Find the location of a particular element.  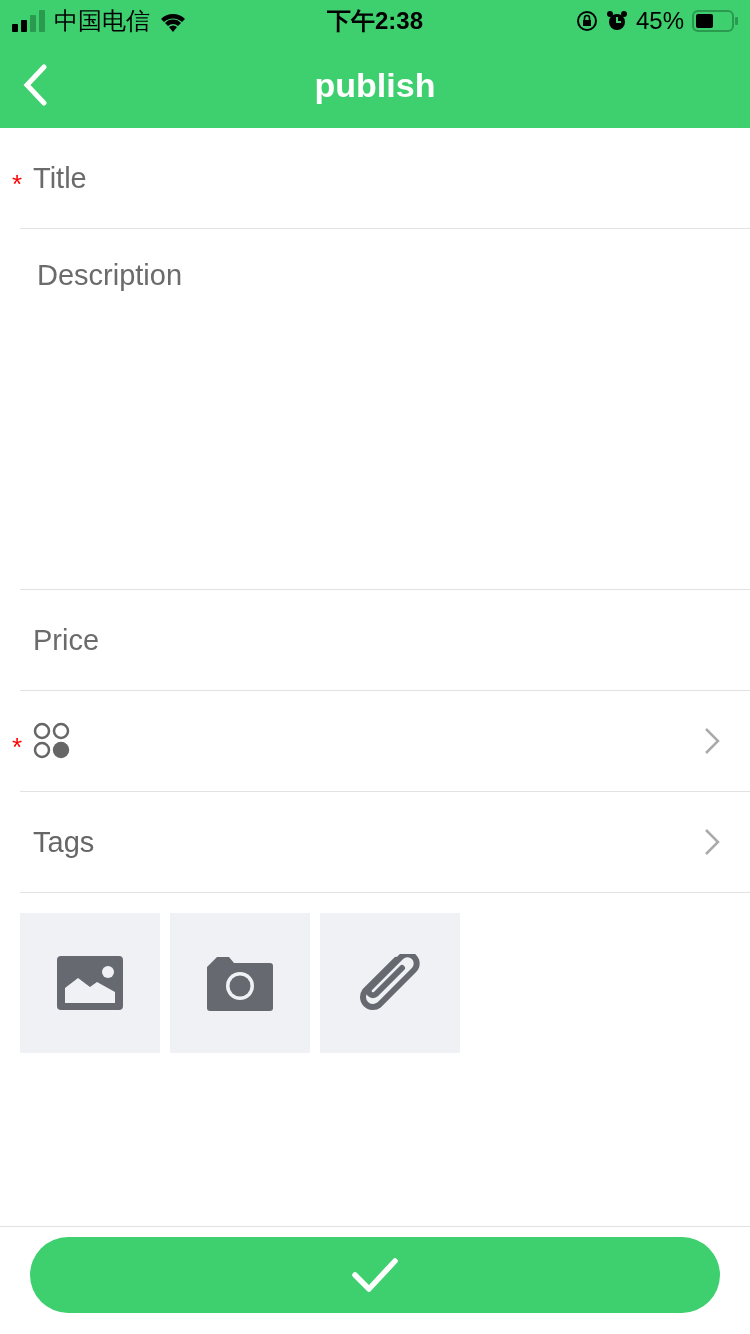

camera-icon is located at coordinates (240, 983).